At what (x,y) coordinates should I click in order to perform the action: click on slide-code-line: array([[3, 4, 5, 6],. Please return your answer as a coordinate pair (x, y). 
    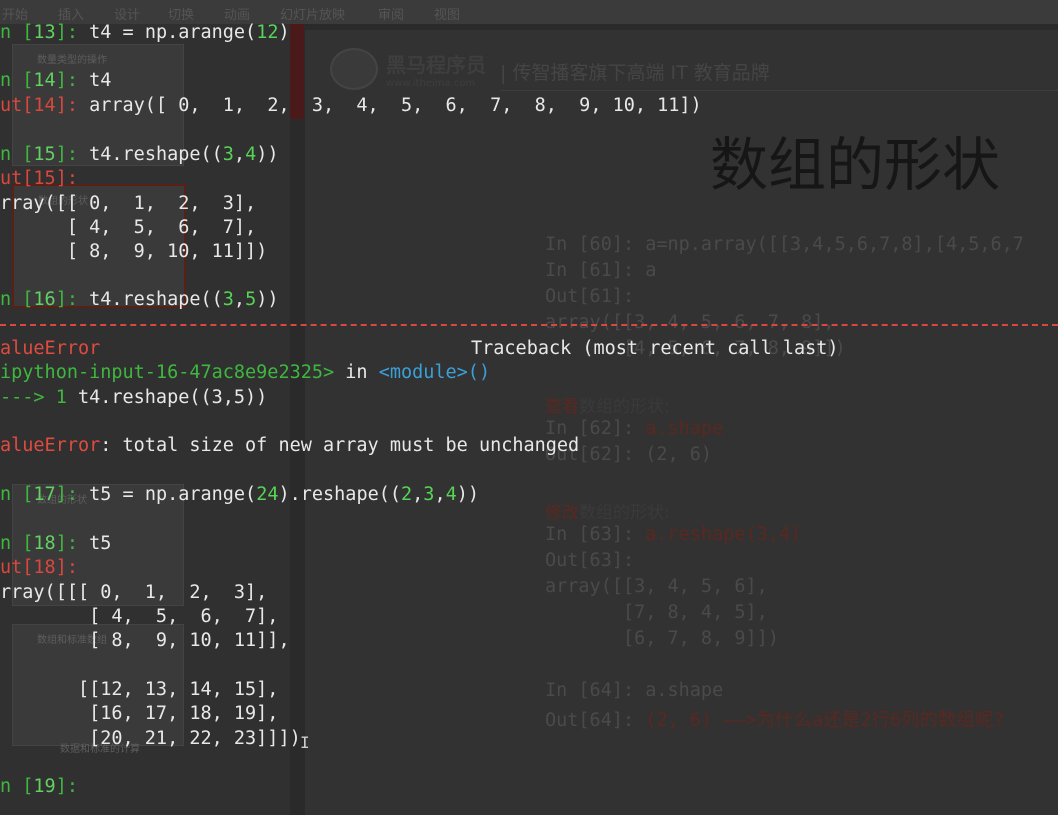
    Looking at the image, I should click on (656, 586).